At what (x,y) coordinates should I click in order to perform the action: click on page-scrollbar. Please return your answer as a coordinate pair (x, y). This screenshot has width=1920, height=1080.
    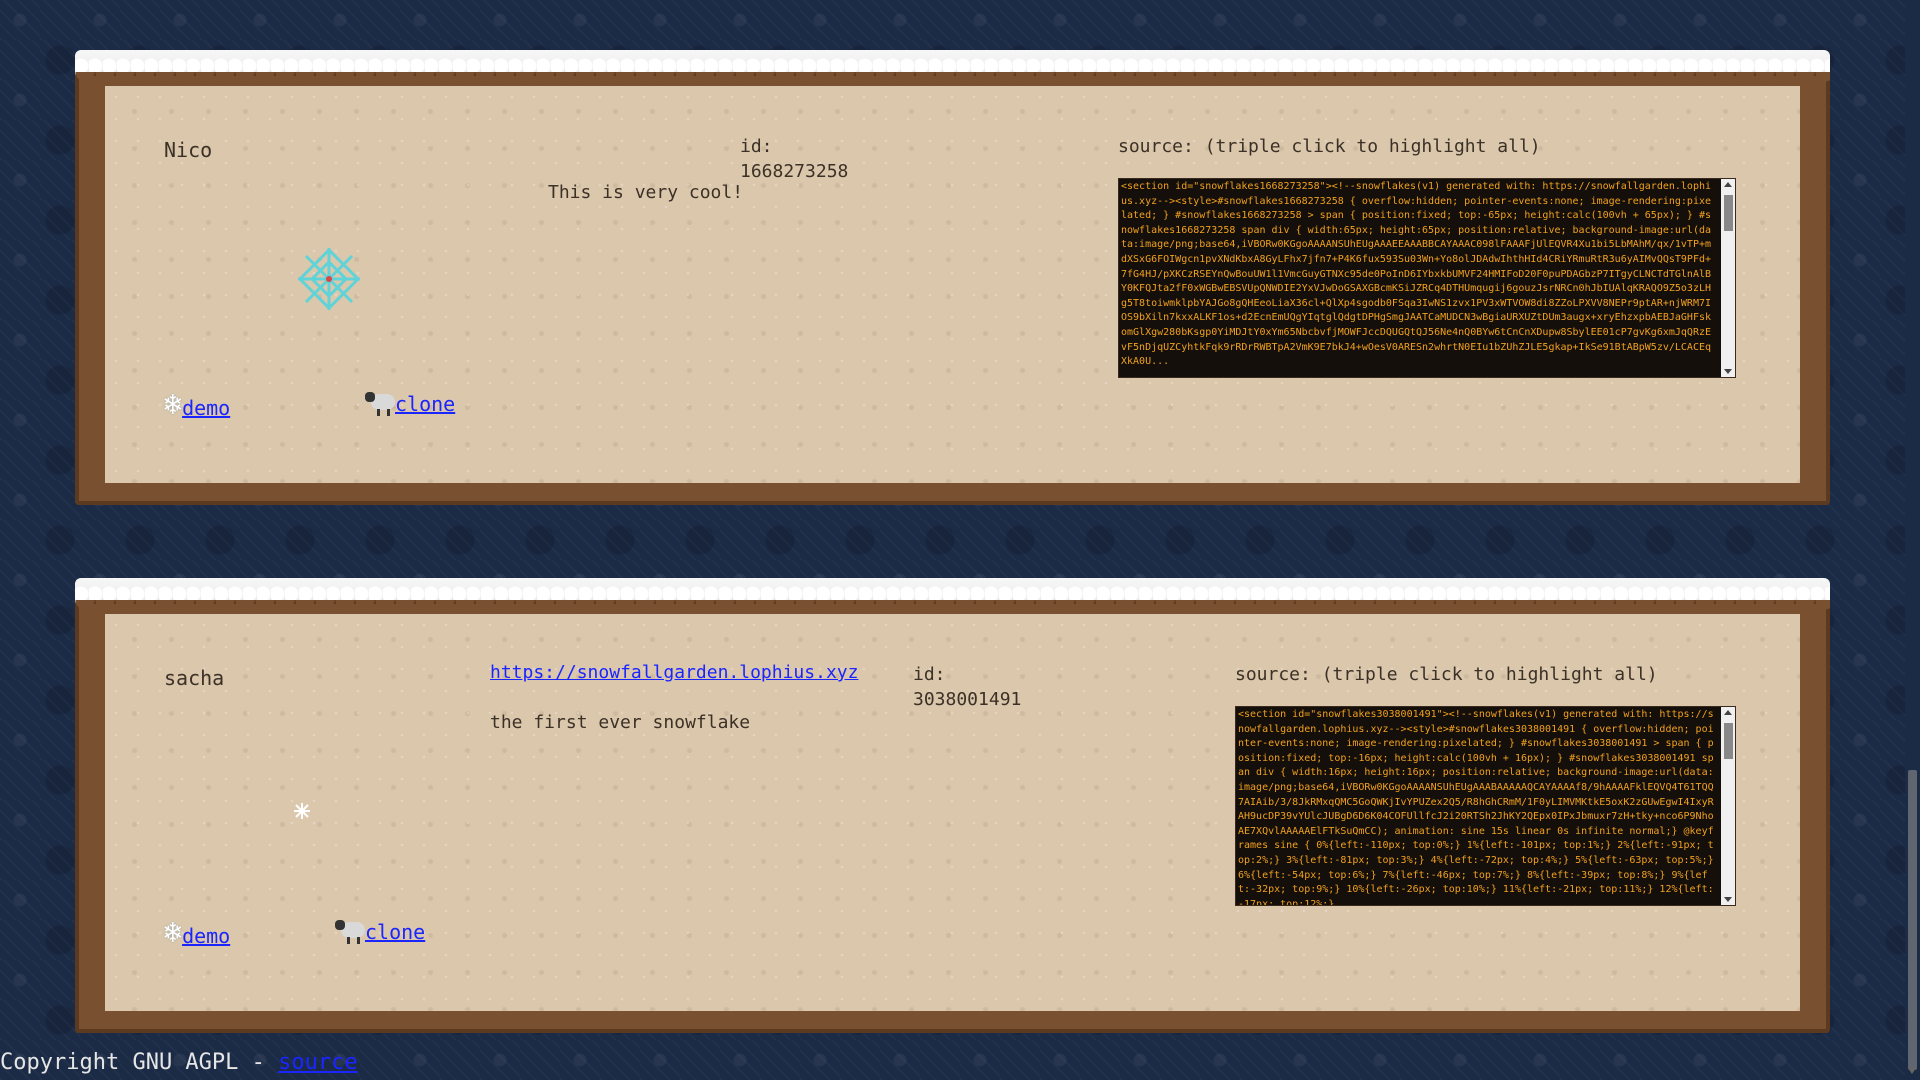
    Looking at the image, I should click on (1912, 540).